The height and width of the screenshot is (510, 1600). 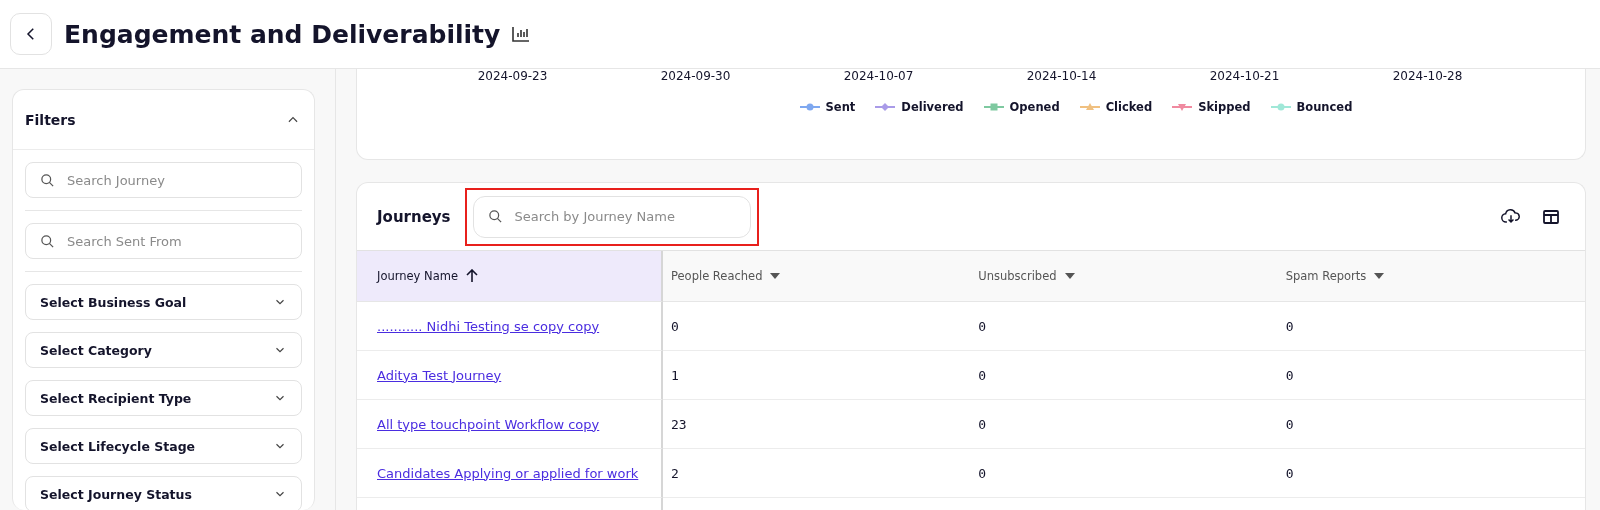 I want to click on filter-dropdown: Select Lifecycle Stage, so click(x=163, y=446).